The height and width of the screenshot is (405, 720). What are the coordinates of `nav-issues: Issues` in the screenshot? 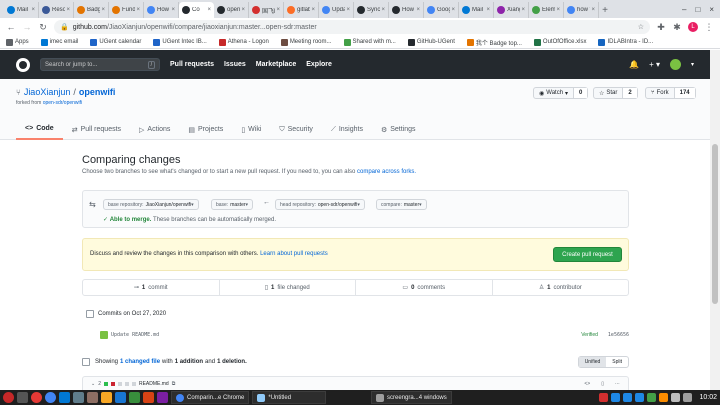 It's located at (235, 64).